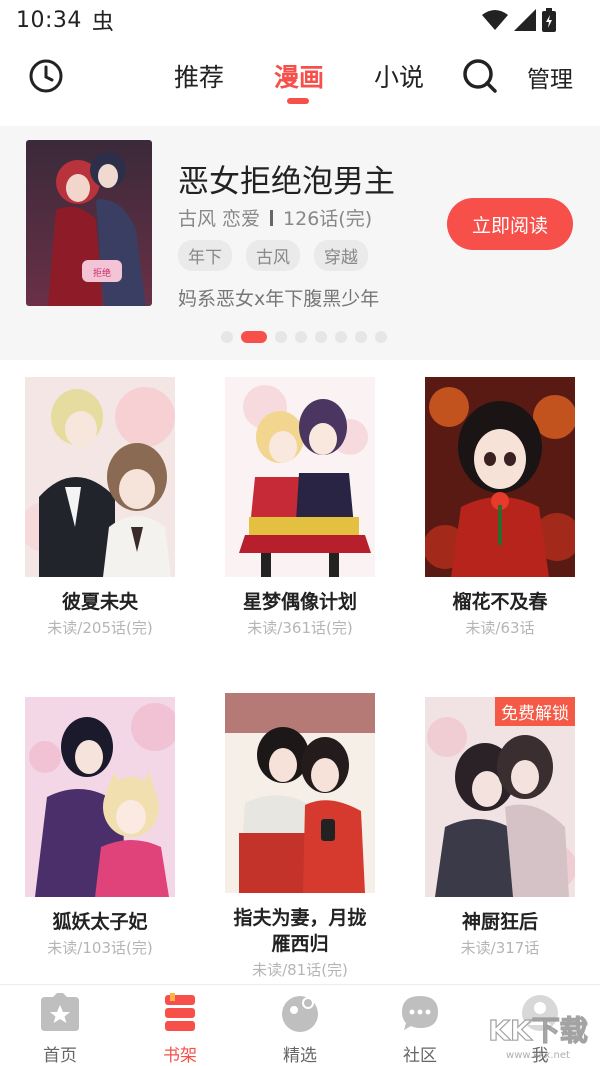 The image size is (600, 1066). I want to click on book-title: 星梦偶像计划, so click(299, 602).